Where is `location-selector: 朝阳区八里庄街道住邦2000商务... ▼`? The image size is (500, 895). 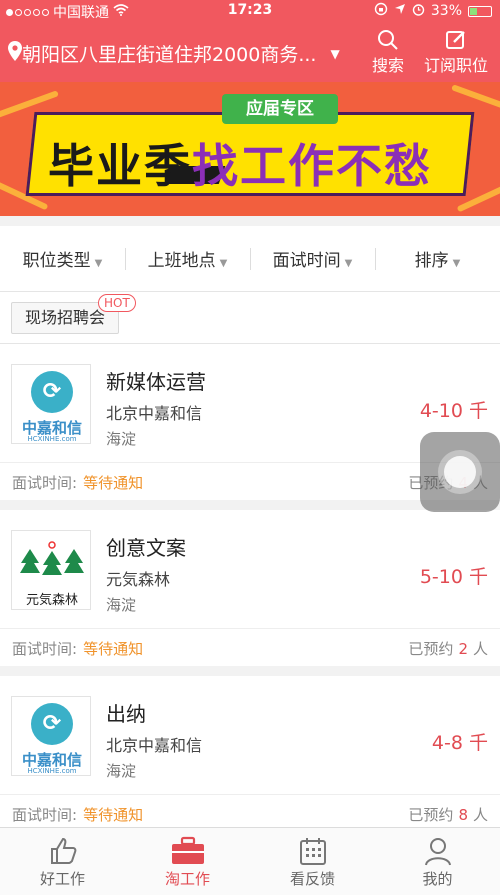
location-selector: 朝阳区八里庄街道住邦2000商务... ▼ is located at coordinates (174, 53).